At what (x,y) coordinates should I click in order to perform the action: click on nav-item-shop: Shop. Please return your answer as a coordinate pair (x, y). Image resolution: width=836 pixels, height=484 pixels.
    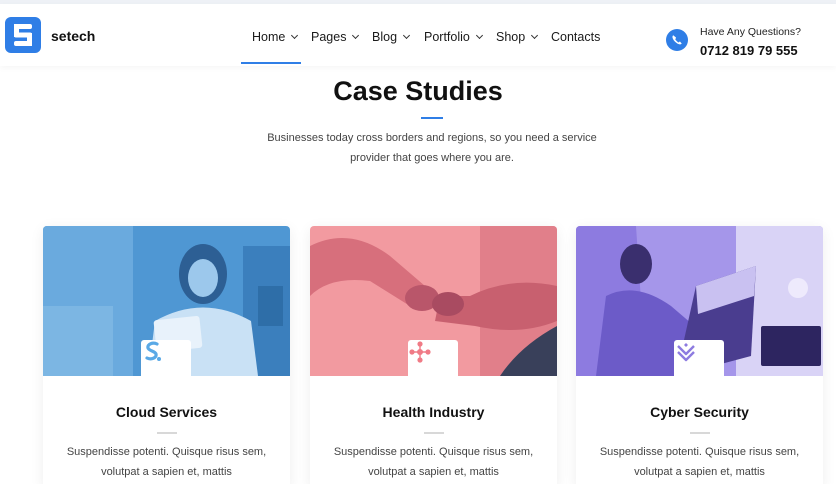
    Looking at the image, I should click on (517, 37).